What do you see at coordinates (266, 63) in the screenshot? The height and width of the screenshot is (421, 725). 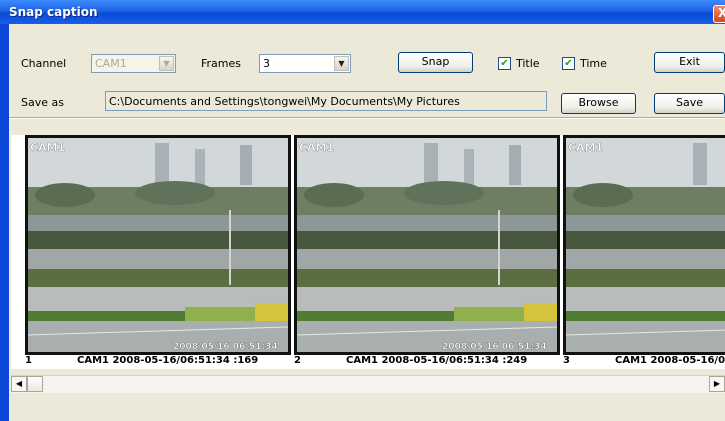 I see `frames-select-value: 3` at bounding box center [266, 63].